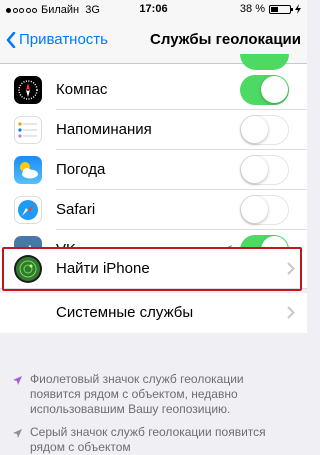  What do you see at coordinates (81, 169) in the screenshot?
I see `row-label: Погода` at bounding box center [81, 169].